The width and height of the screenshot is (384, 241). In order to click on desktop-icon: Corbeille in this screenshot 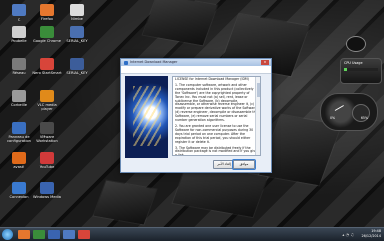, I will do `click(19, 98)`.